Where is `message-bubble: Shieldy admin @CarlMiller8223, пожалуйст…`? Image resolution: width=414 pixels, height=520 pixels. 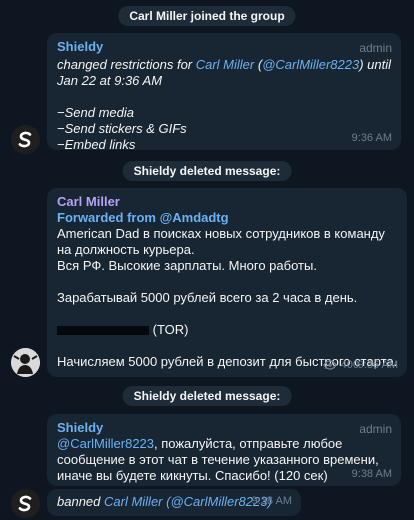 message-bubble: Shieldy admin @CarlMiller8223, пожалуйст… is located at coordinates (224, 450).